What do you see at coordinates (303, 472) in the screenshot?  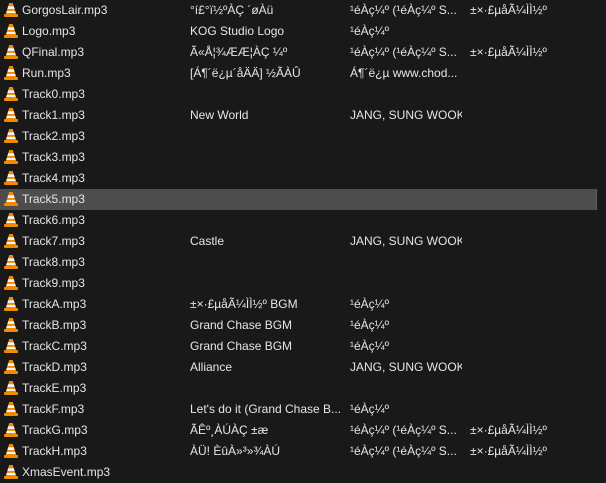 I see `file-row-23: XmasEvent.mp3` at bounding box center [303, 472].